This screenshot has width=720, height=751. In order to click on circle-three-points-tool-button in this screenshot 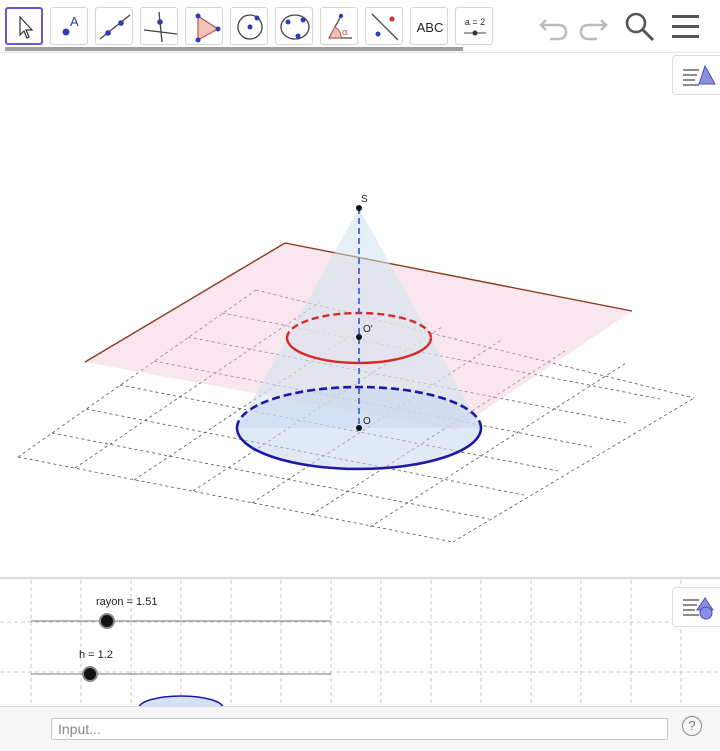, I will do `click(294, 26)`.